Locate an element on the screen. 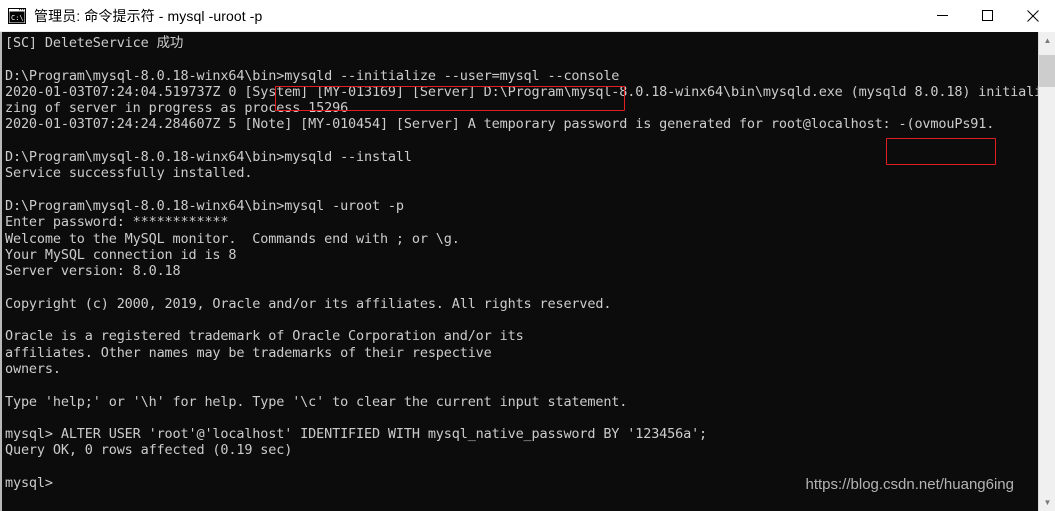  console-line: Query OK, 0 rows affected (0.19 sec) is located at coordinates (149, 450).